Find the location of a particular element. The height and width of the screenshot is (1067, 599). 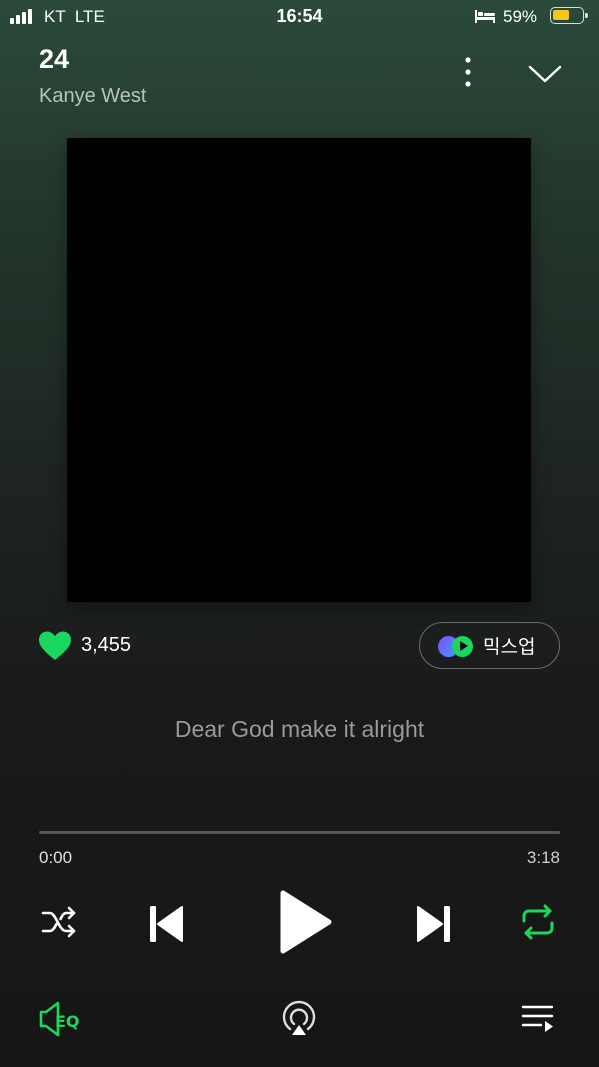

chevron-down-icon is located at coordinates (545, 74).